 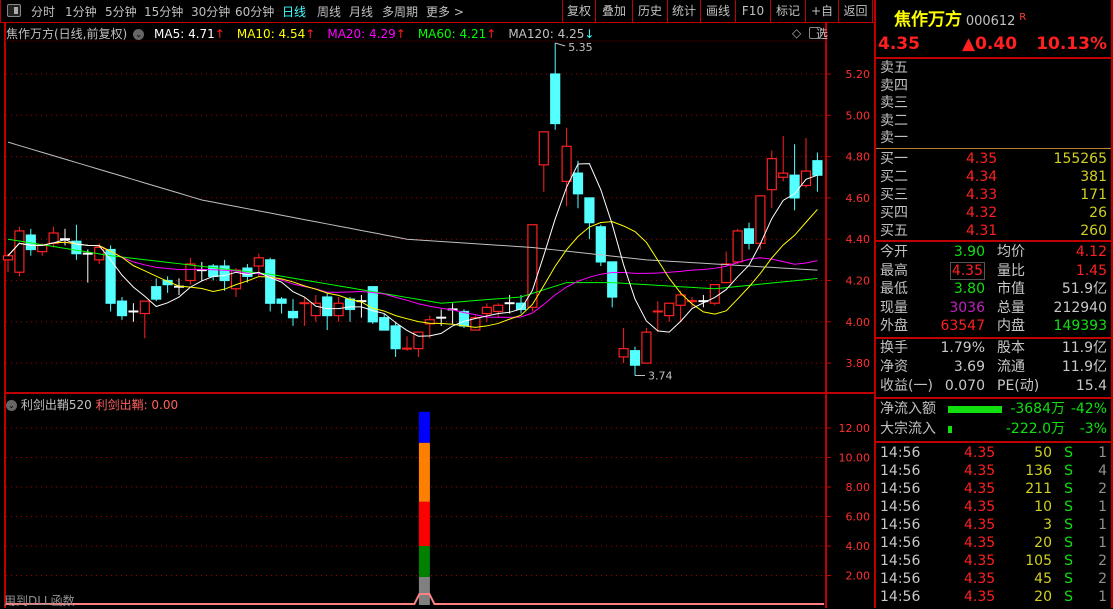 What do you see at coordinates (1023, 17) in the screenshot?
I see `stock-flag: R` at bounding box center [1023, 17].